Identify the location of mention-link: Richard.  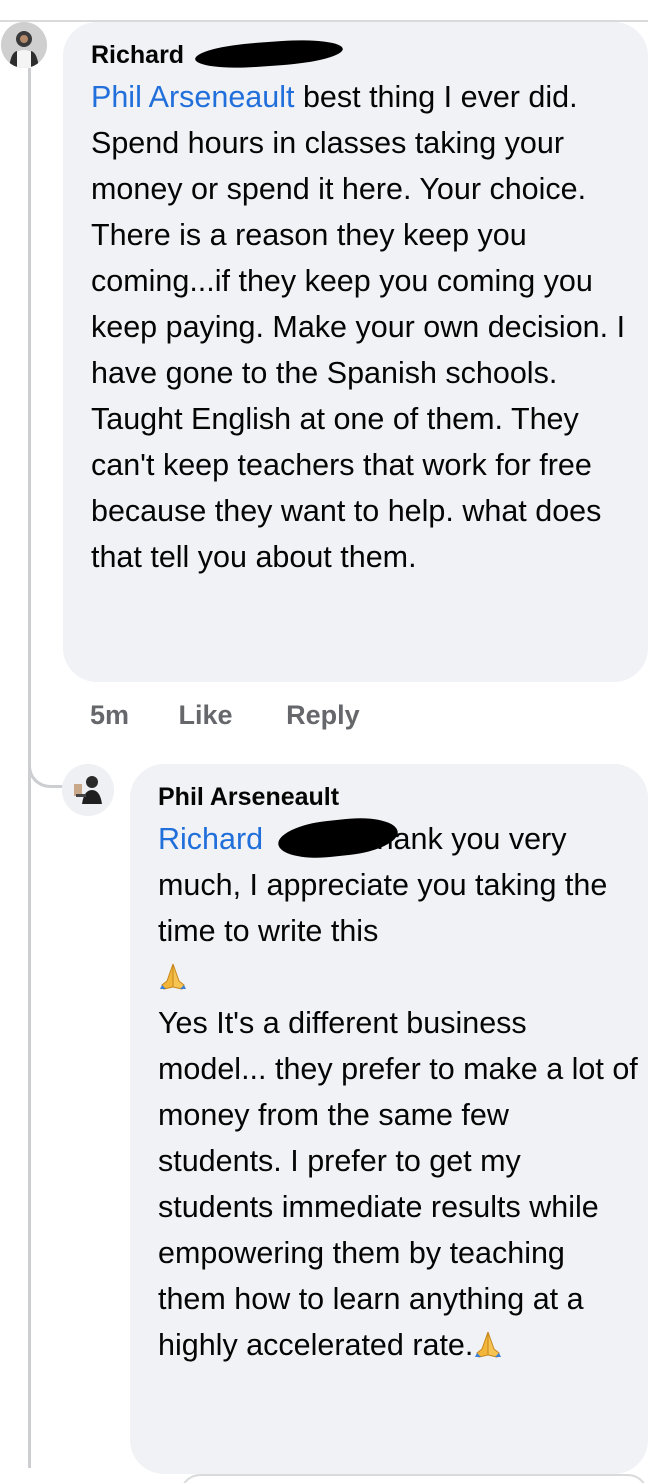
(210, 839).